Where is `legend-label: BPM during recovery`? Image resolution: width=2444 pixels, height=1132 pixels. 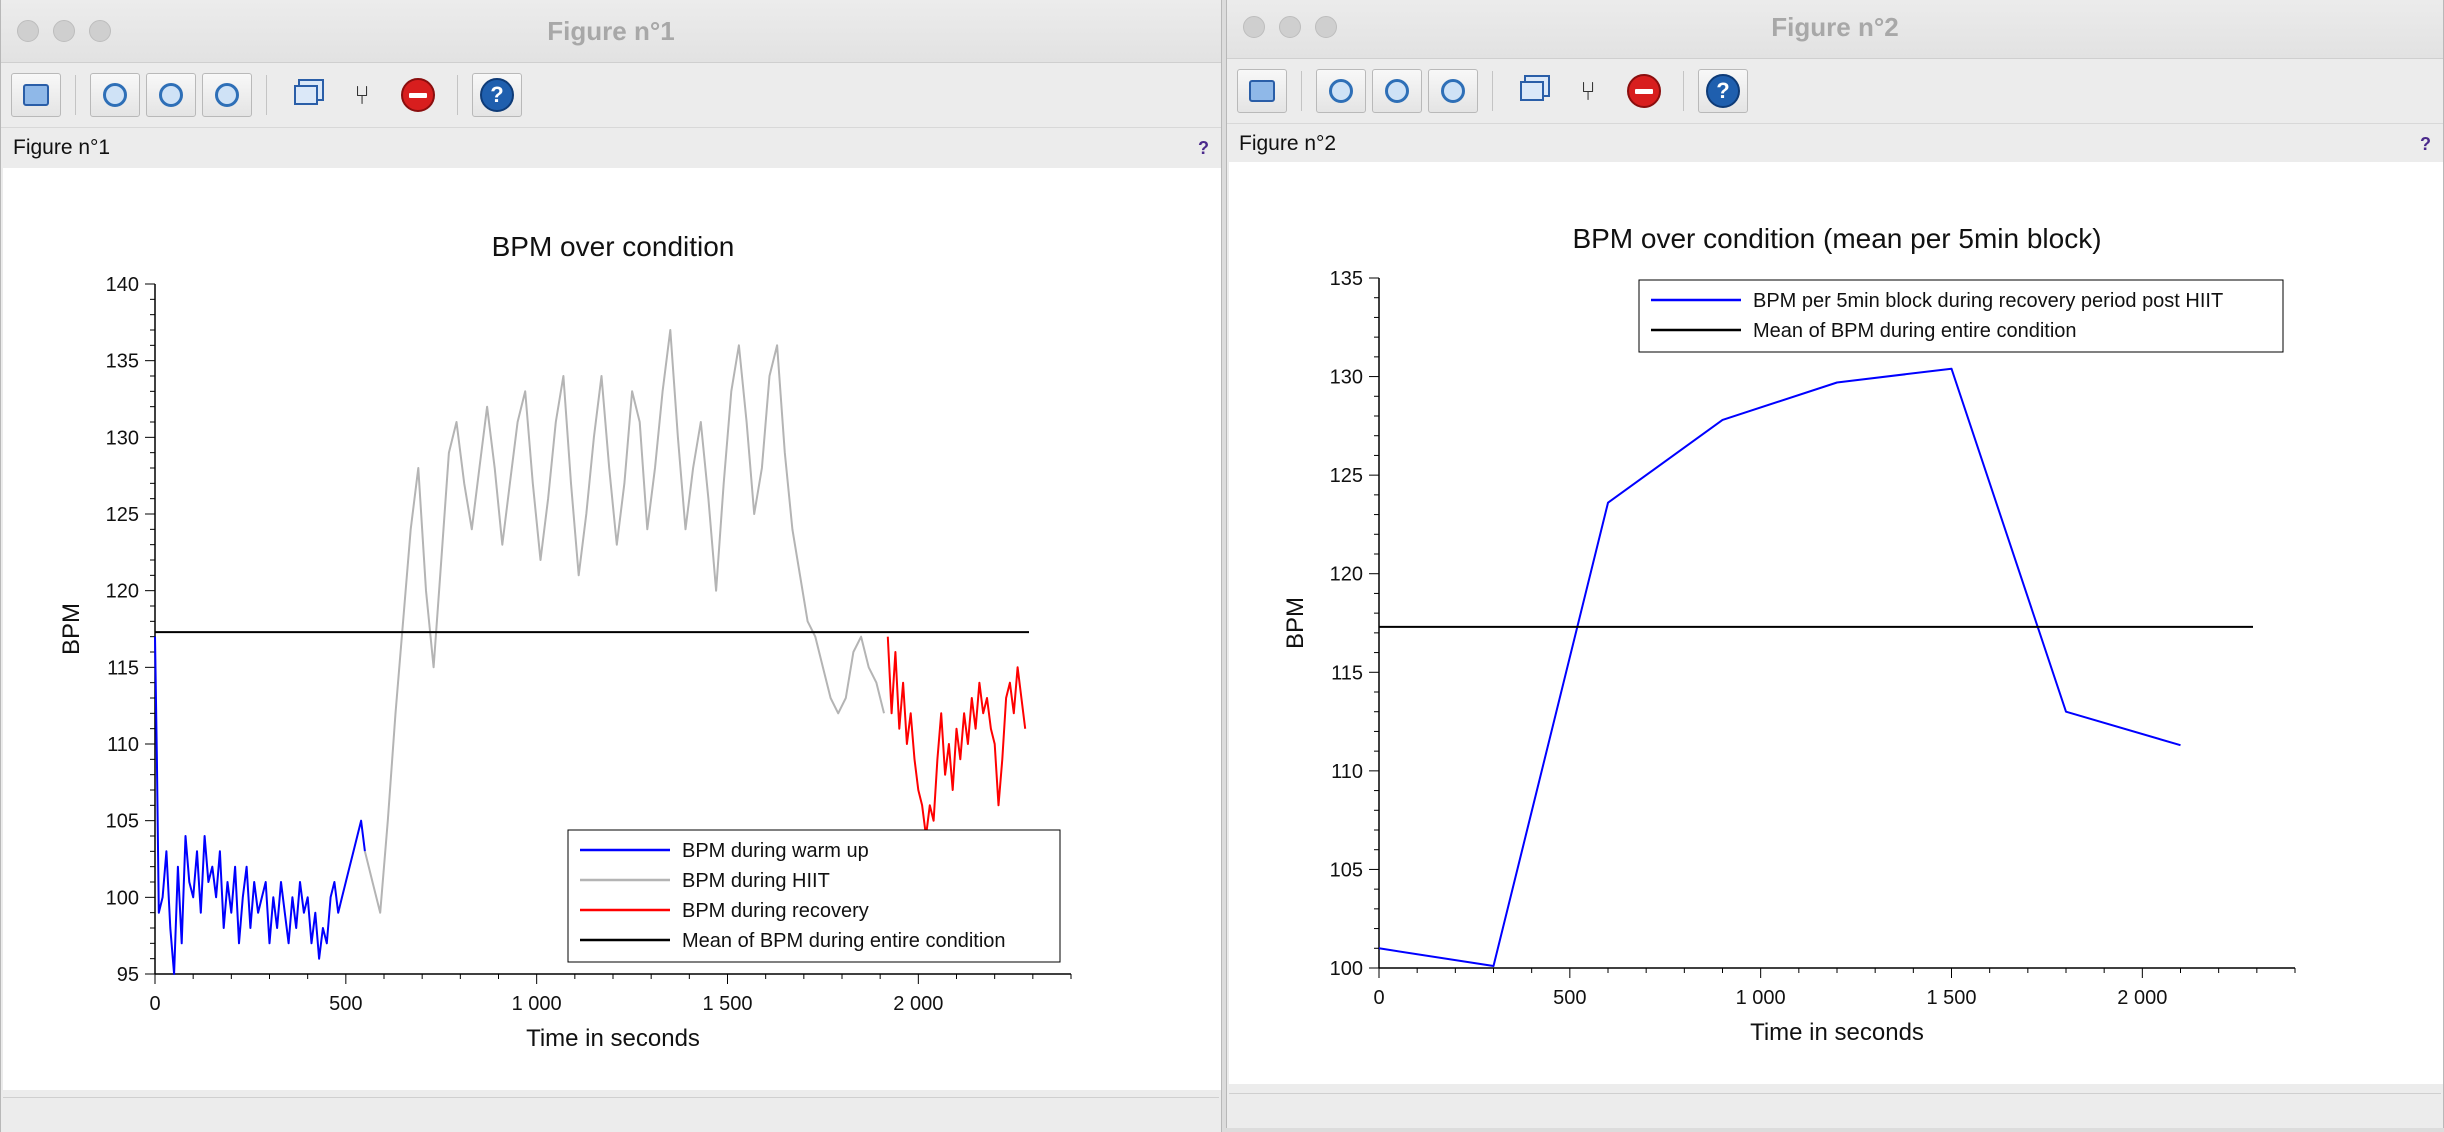
legend-label: BPM during recovery is located at coordinates (775, 911).